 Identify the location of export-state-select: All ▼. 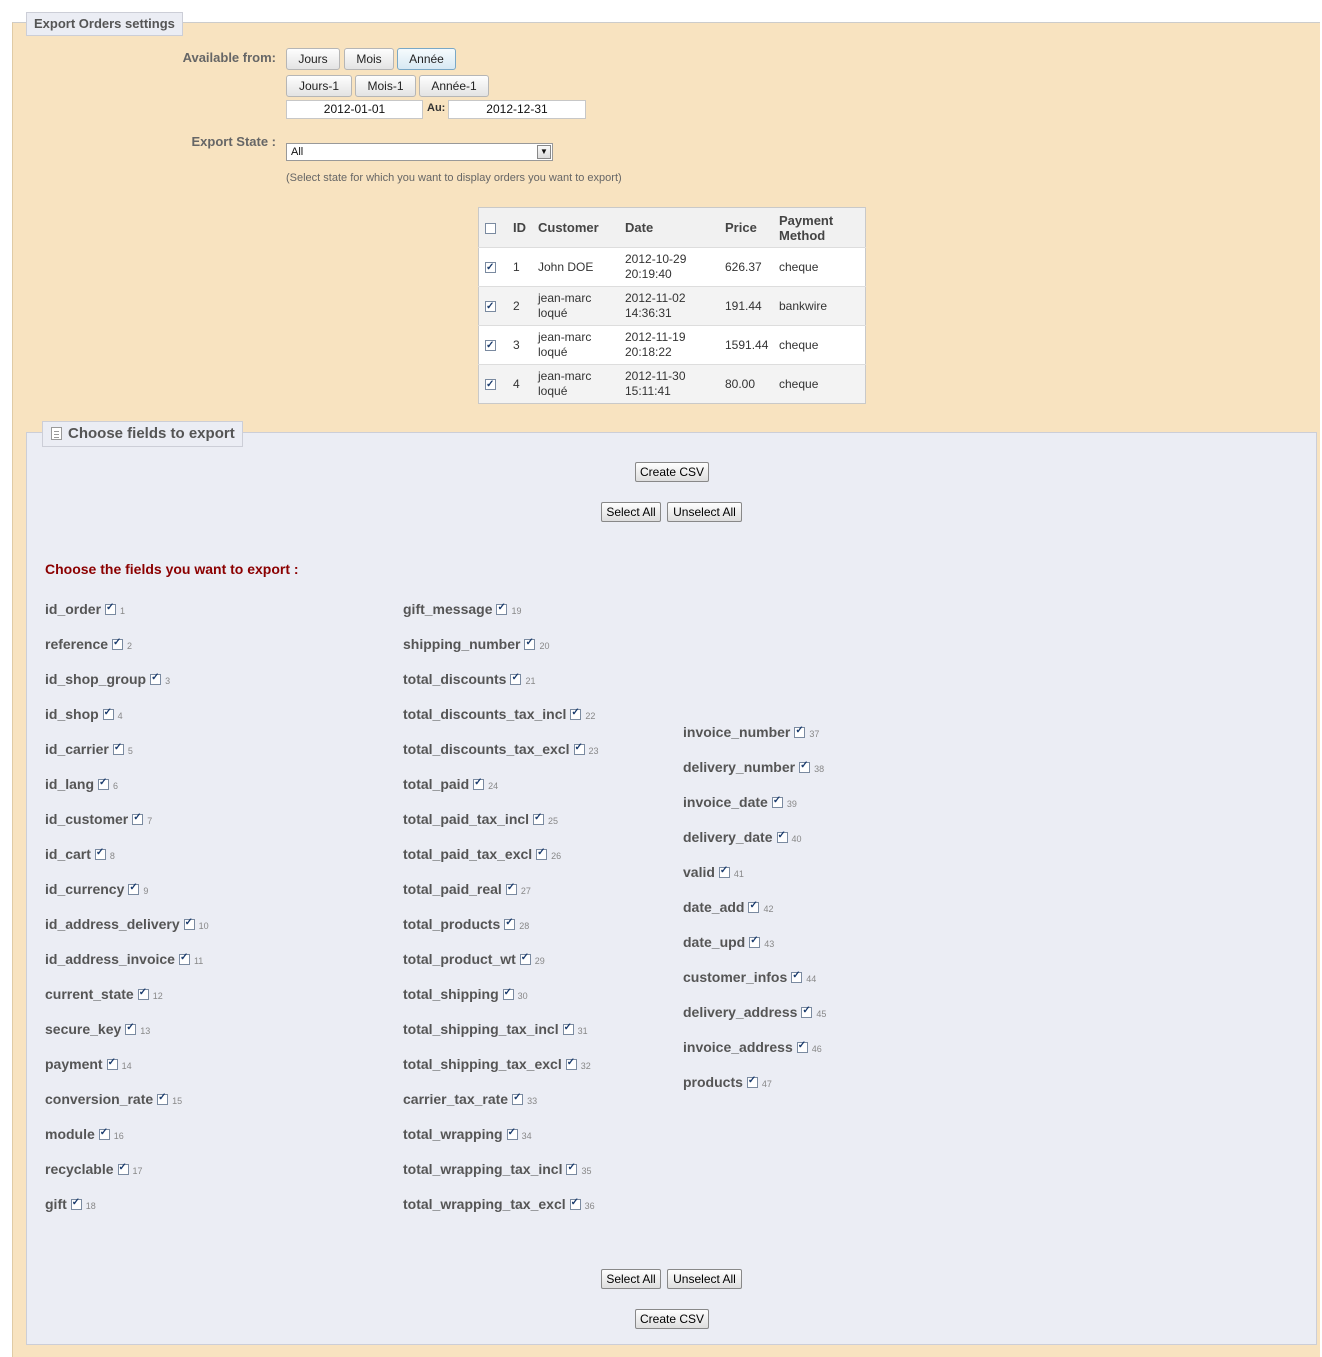
(419, 152).